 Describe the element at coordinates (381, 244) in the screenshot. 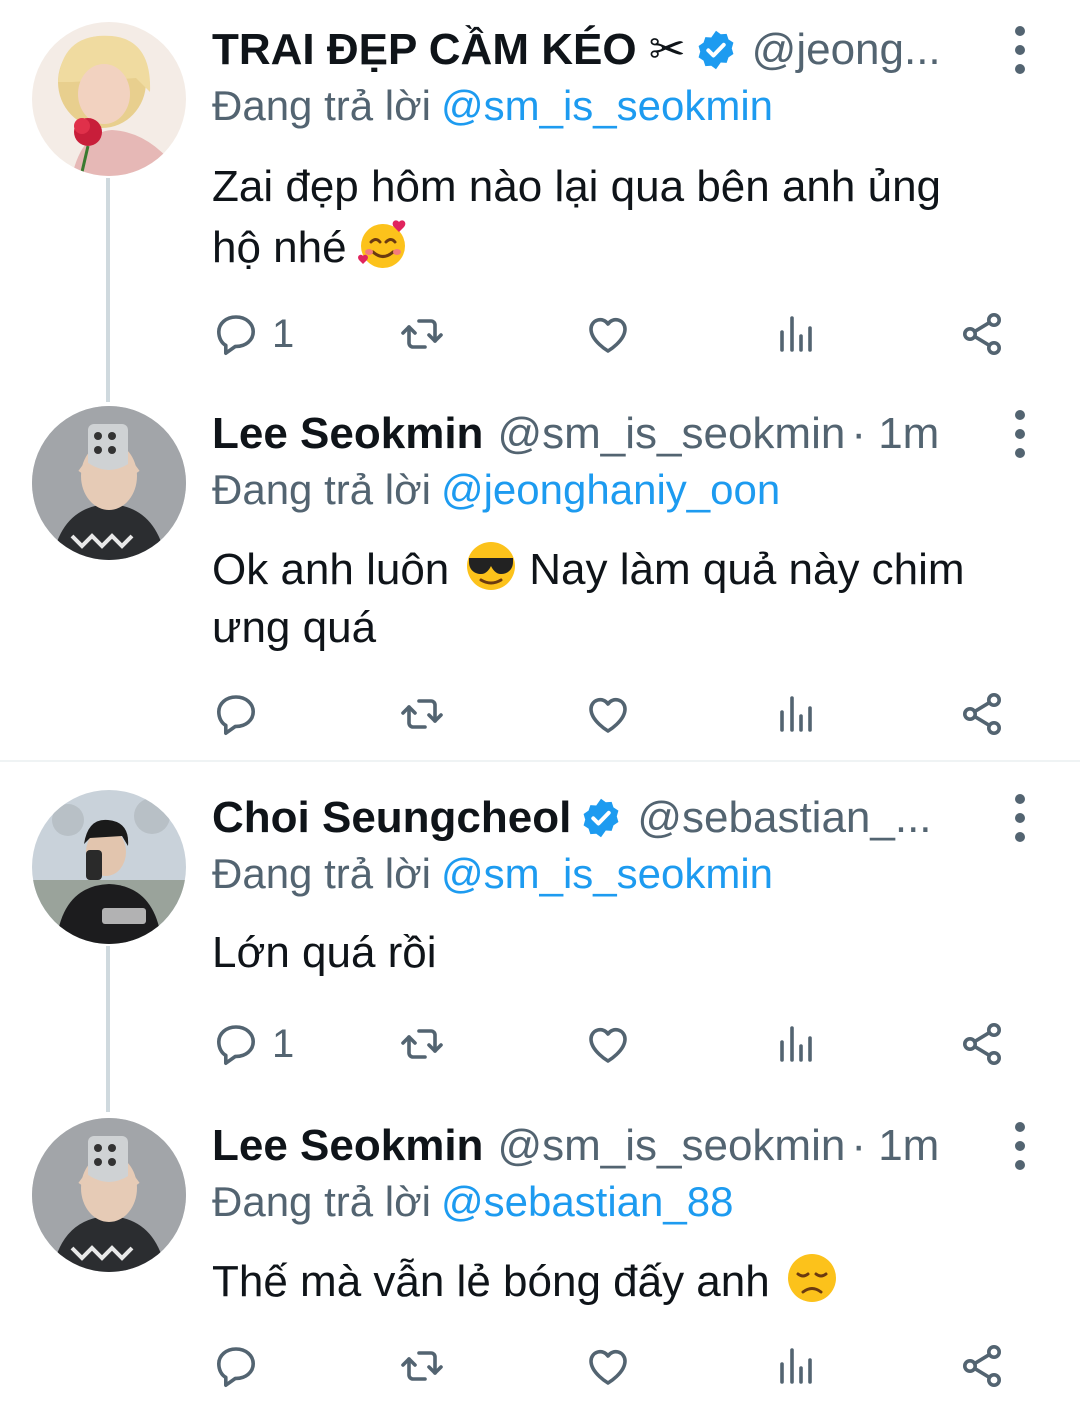

I see `smiling-face-with-hearts-icon` at that location.